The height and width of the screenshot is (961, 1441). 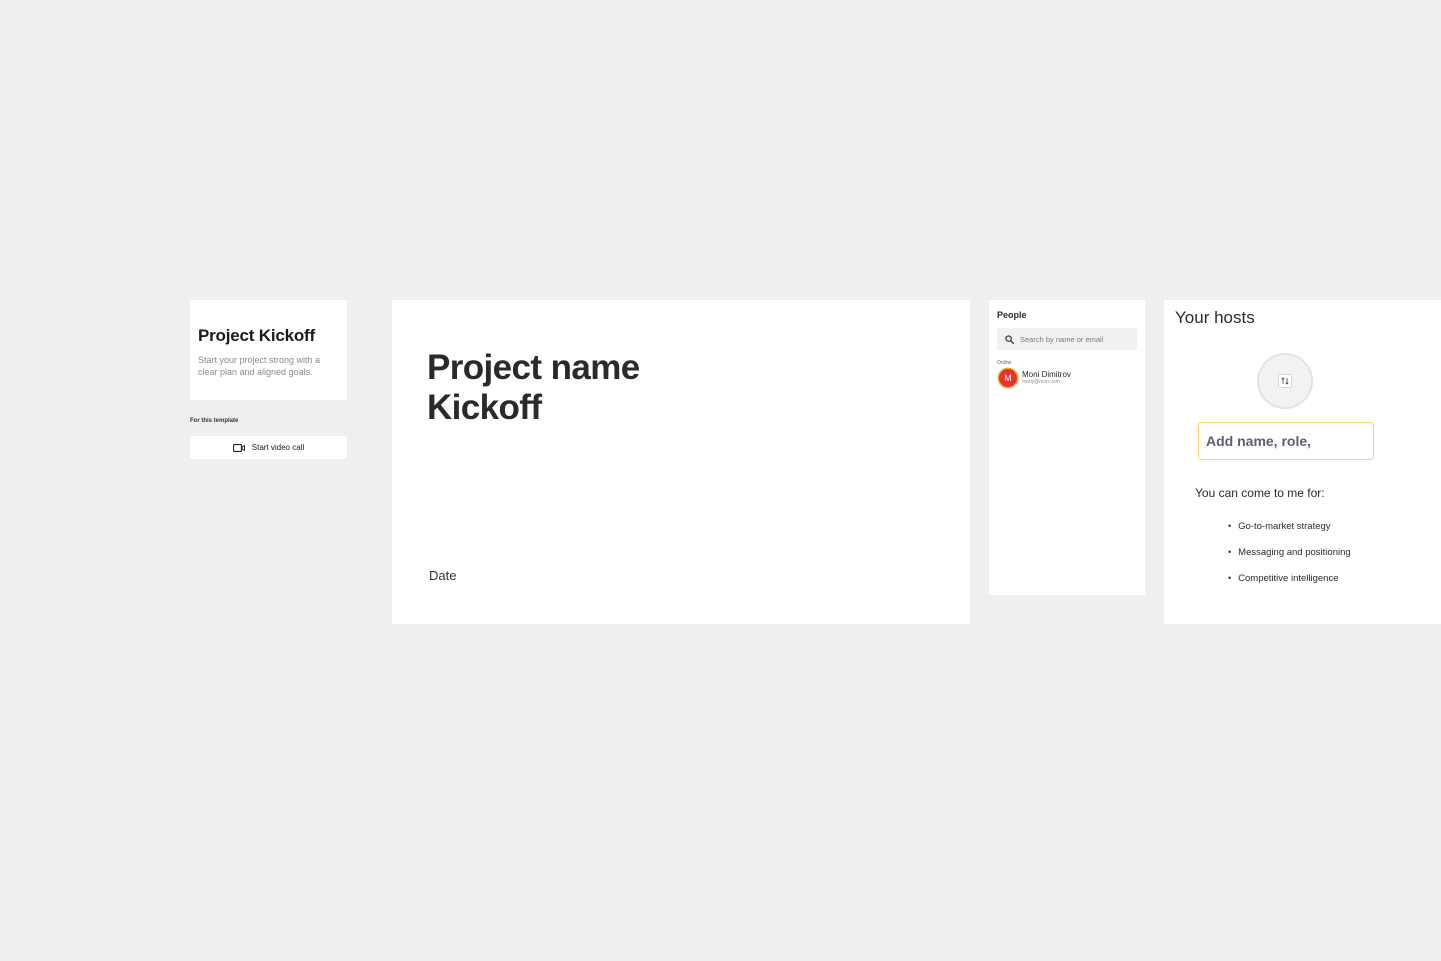 What do you see at coordinates (442, 575) in the screenshot?
I see `slide-date: Date` at bounding box center [442, 575].